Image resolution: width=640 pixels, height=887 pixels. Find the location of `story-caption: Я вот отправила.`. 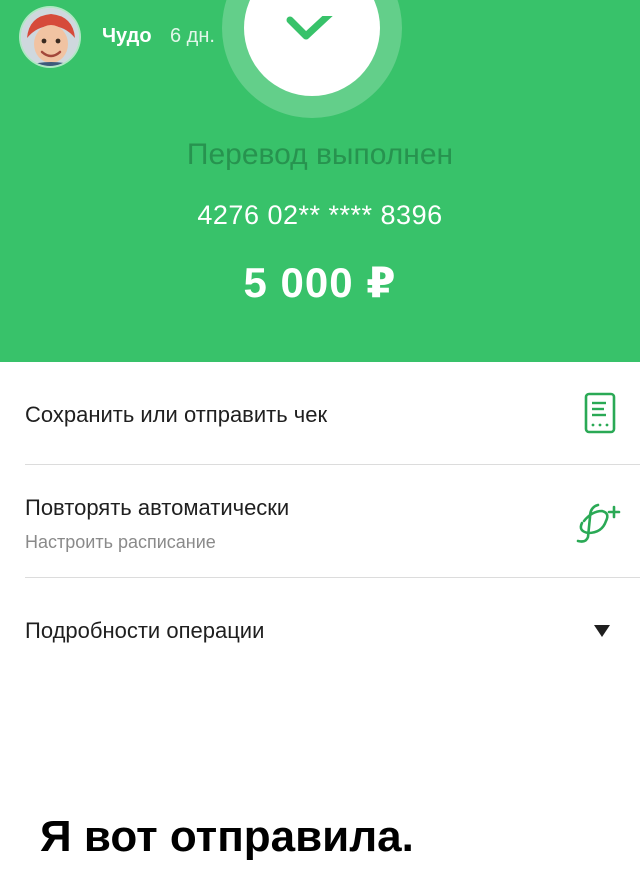

story-caption: Я вот отправила. is located at coordinates (227, 836).